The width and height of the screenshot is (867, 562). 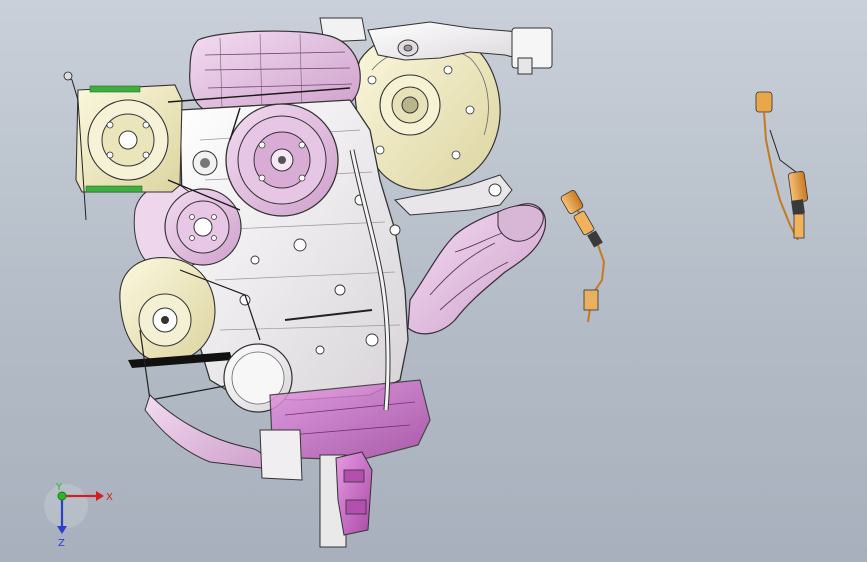 I want to click on y-axis-dot, so click(x=62, y=496).